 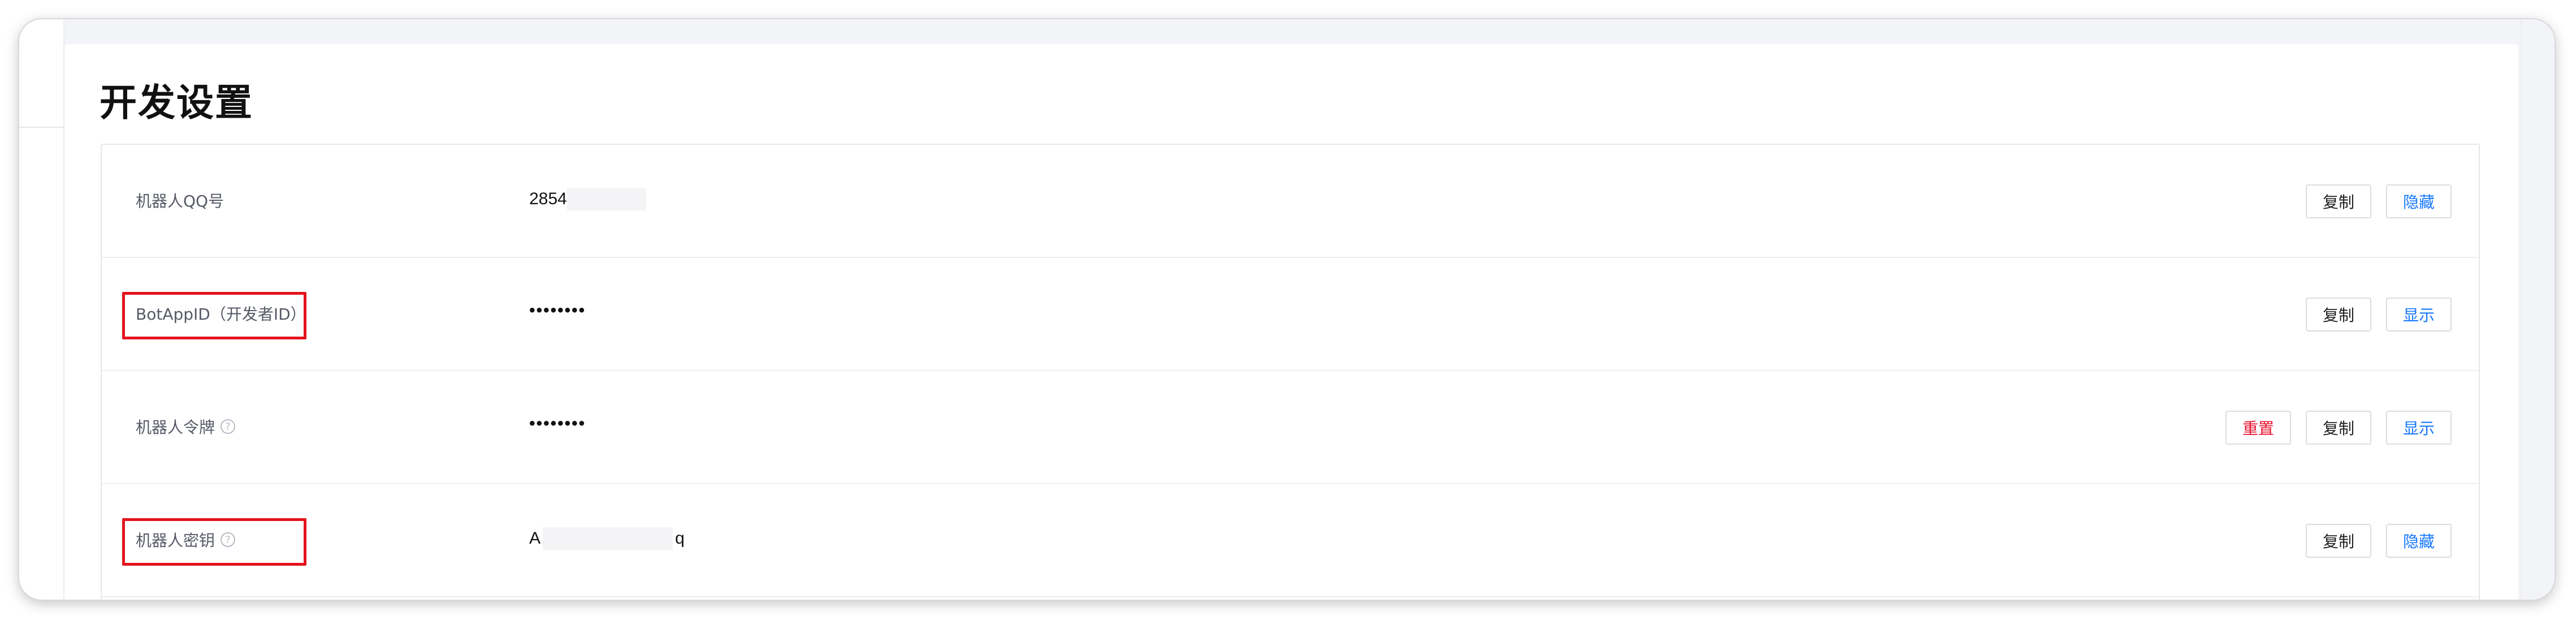 What do you see at coordinates (535, 539) in the screenshot?
I see `value-start: A` at bounding box center [535, 539].